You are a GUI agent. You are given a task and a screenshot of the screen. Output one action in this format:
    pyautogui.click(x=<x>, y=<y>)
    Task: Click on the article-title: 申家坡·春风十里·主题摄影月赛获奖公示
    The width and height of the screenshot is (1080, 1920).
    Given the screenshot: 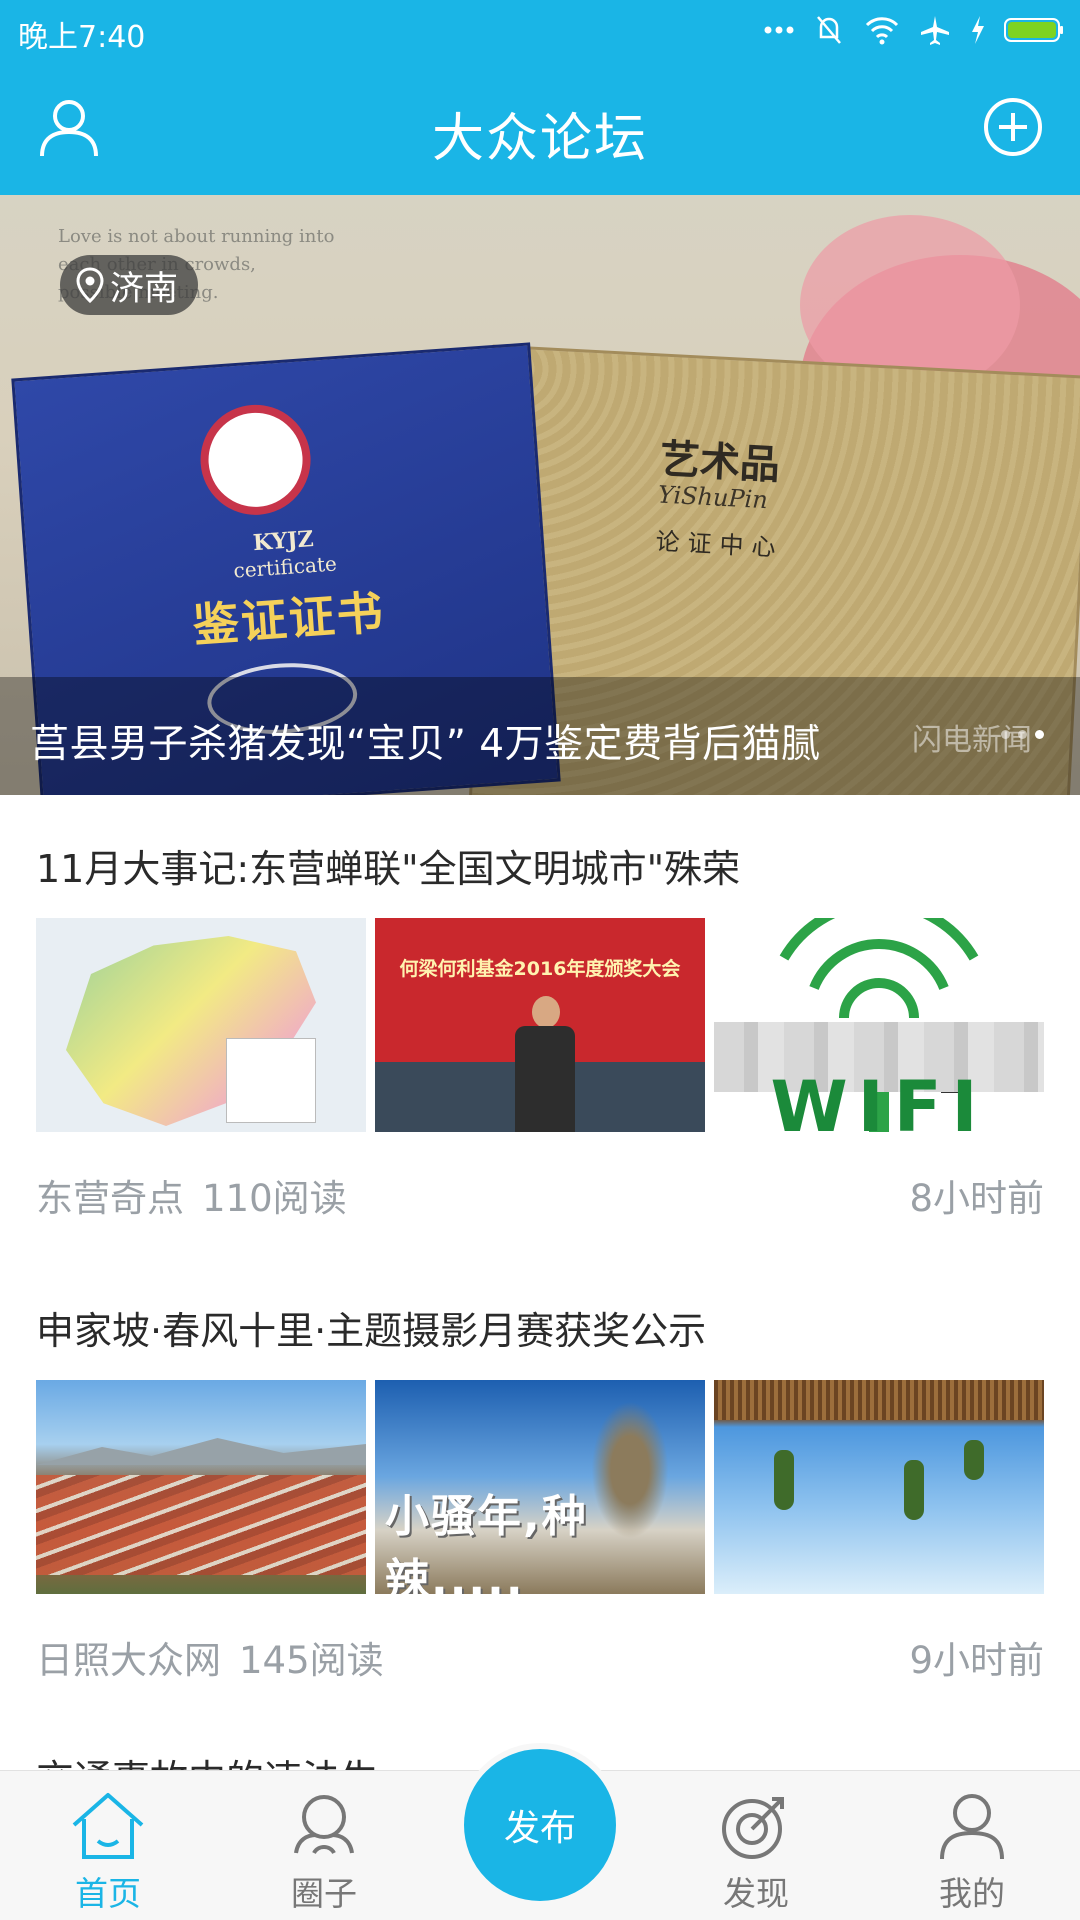 What is the action you would take?
    pyautogui.click(x=371, y=1327)
    